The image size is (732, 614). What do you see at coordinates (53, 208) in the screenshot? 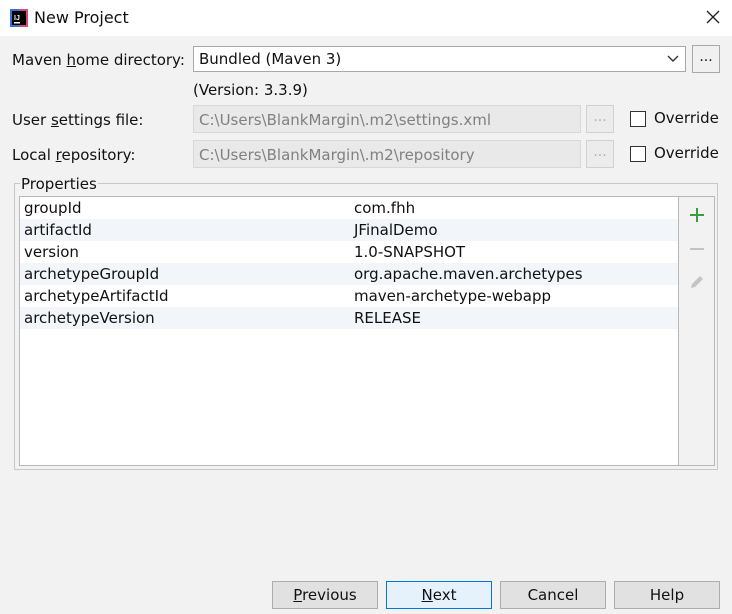
I see `property-key: groupId` at bounding box center [53, 208].